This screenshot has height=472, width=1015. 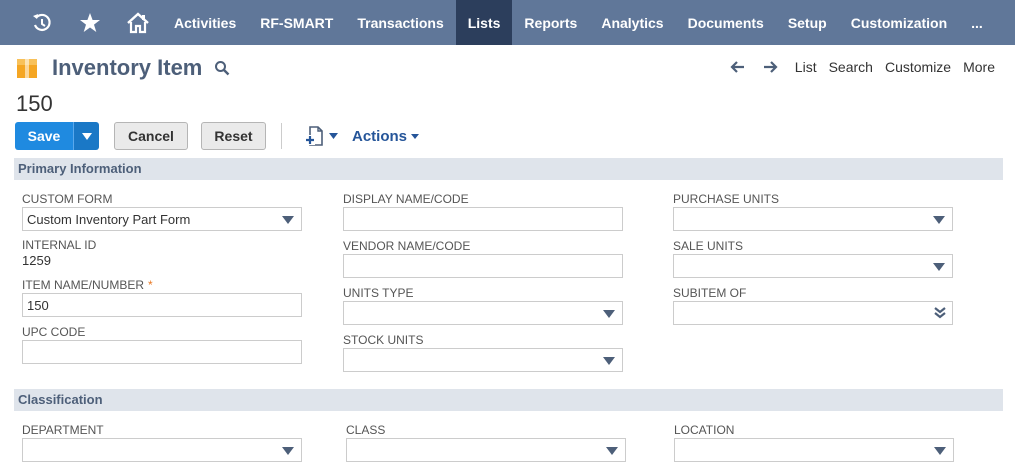 I want to click on class-label: CLASS, so click(x=366, y=430).